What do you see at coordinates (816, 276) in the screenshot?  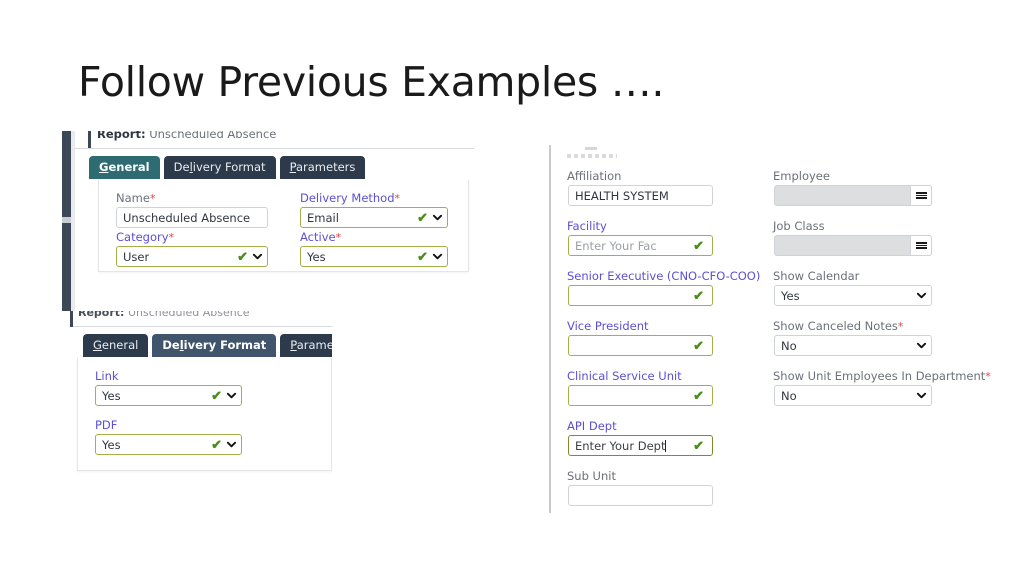 I see `field-show-calendar-label: Show Calendar` at bounding box center [816, 276].